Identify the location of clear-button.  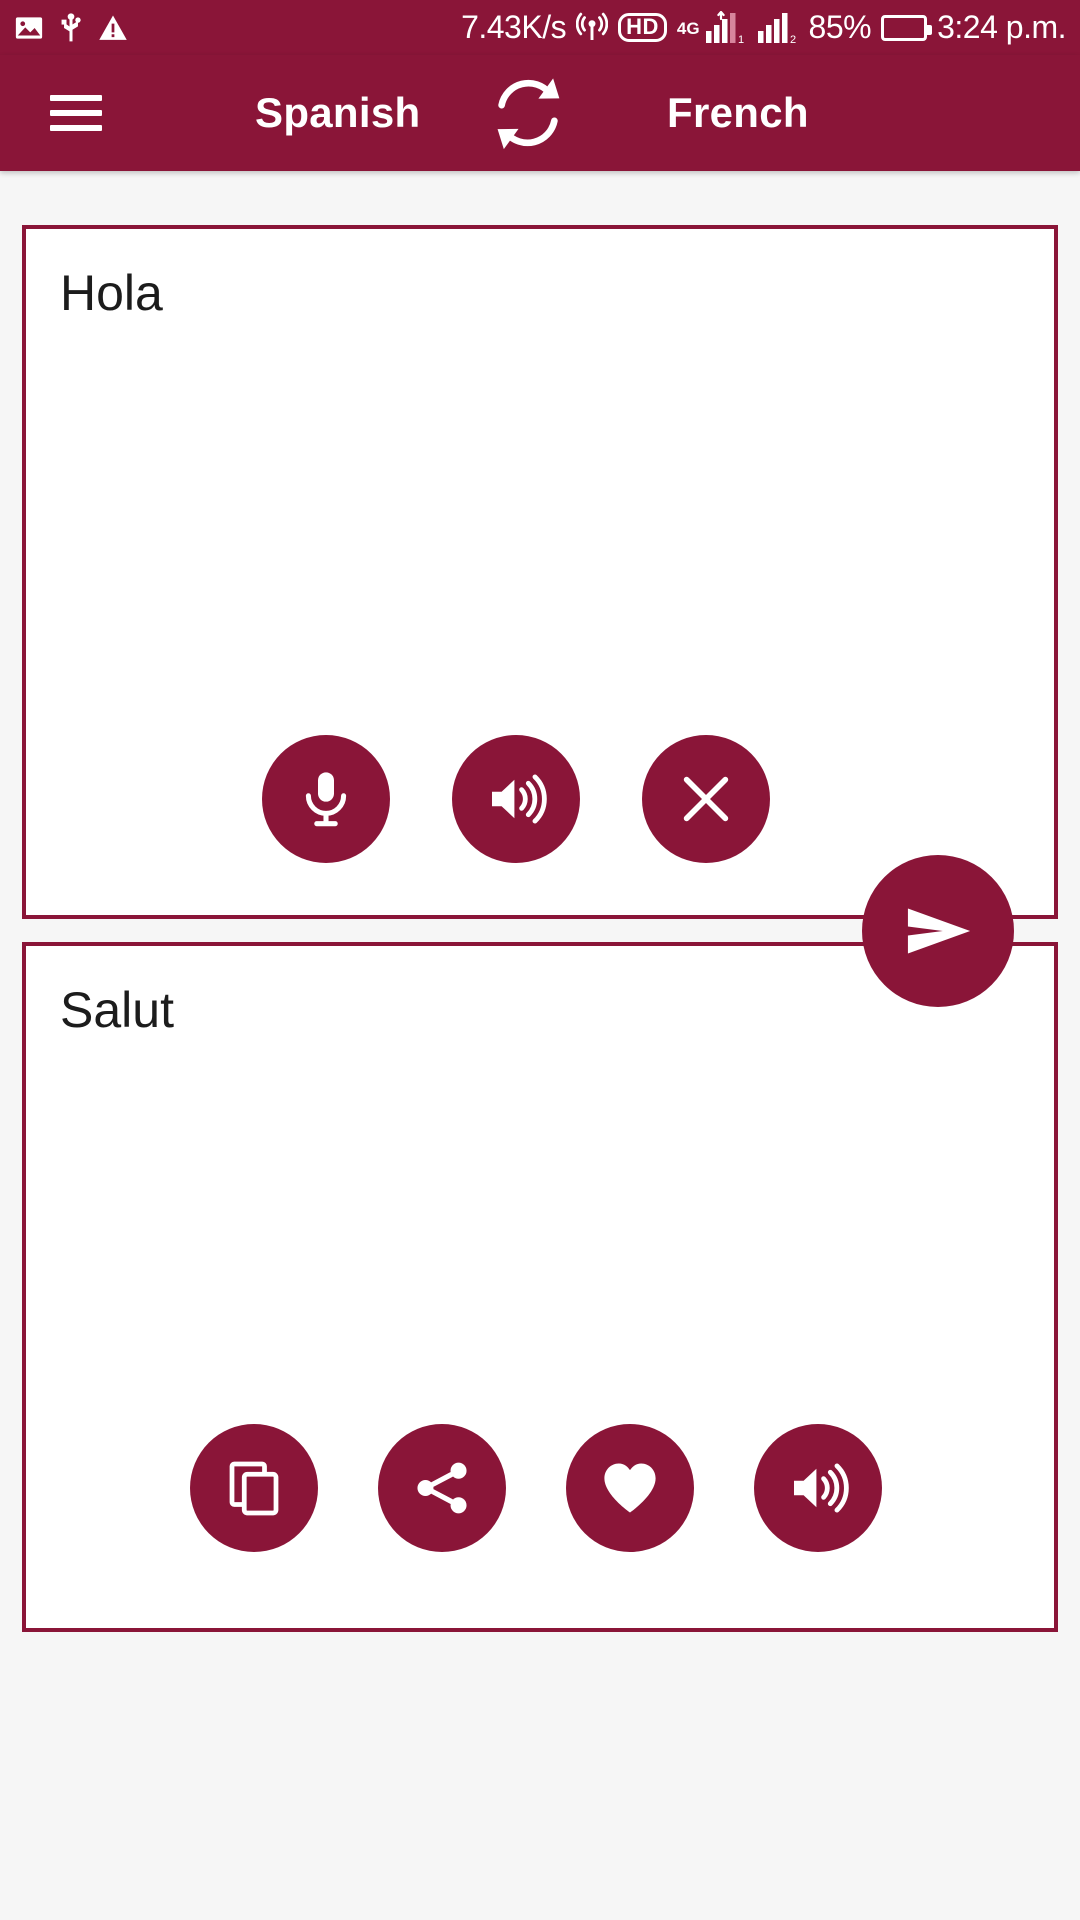
(706, 799).